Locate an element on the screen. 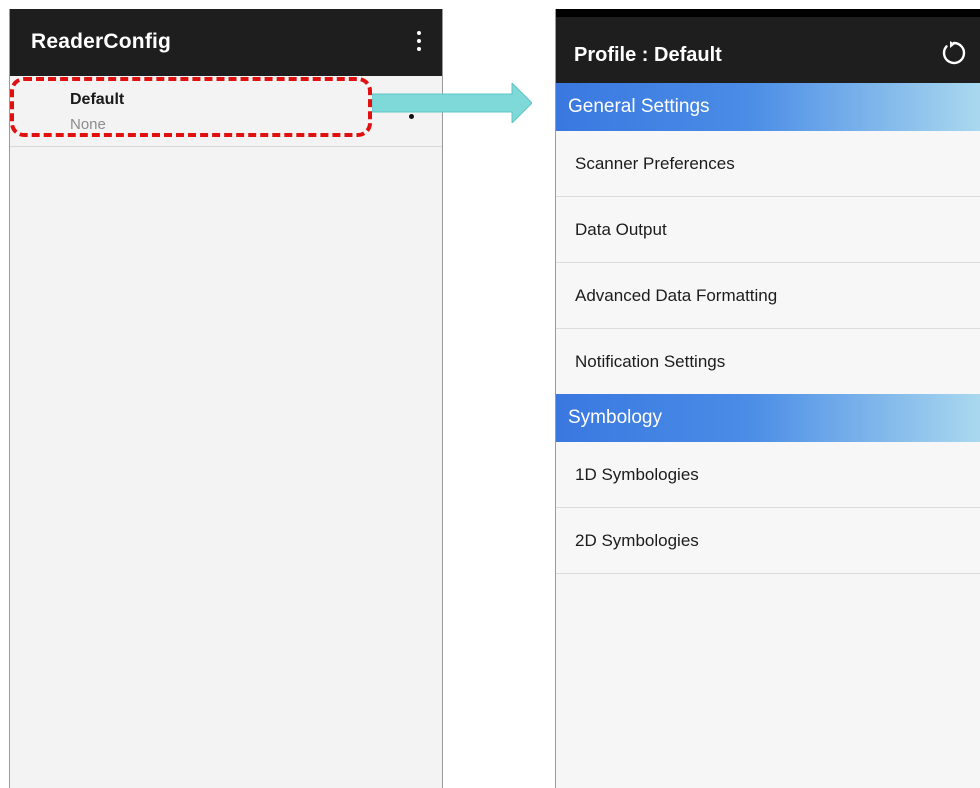 Image resolution: width=980 pixels, height=788 pixels. status-bar is located at coordinates (768, 13).